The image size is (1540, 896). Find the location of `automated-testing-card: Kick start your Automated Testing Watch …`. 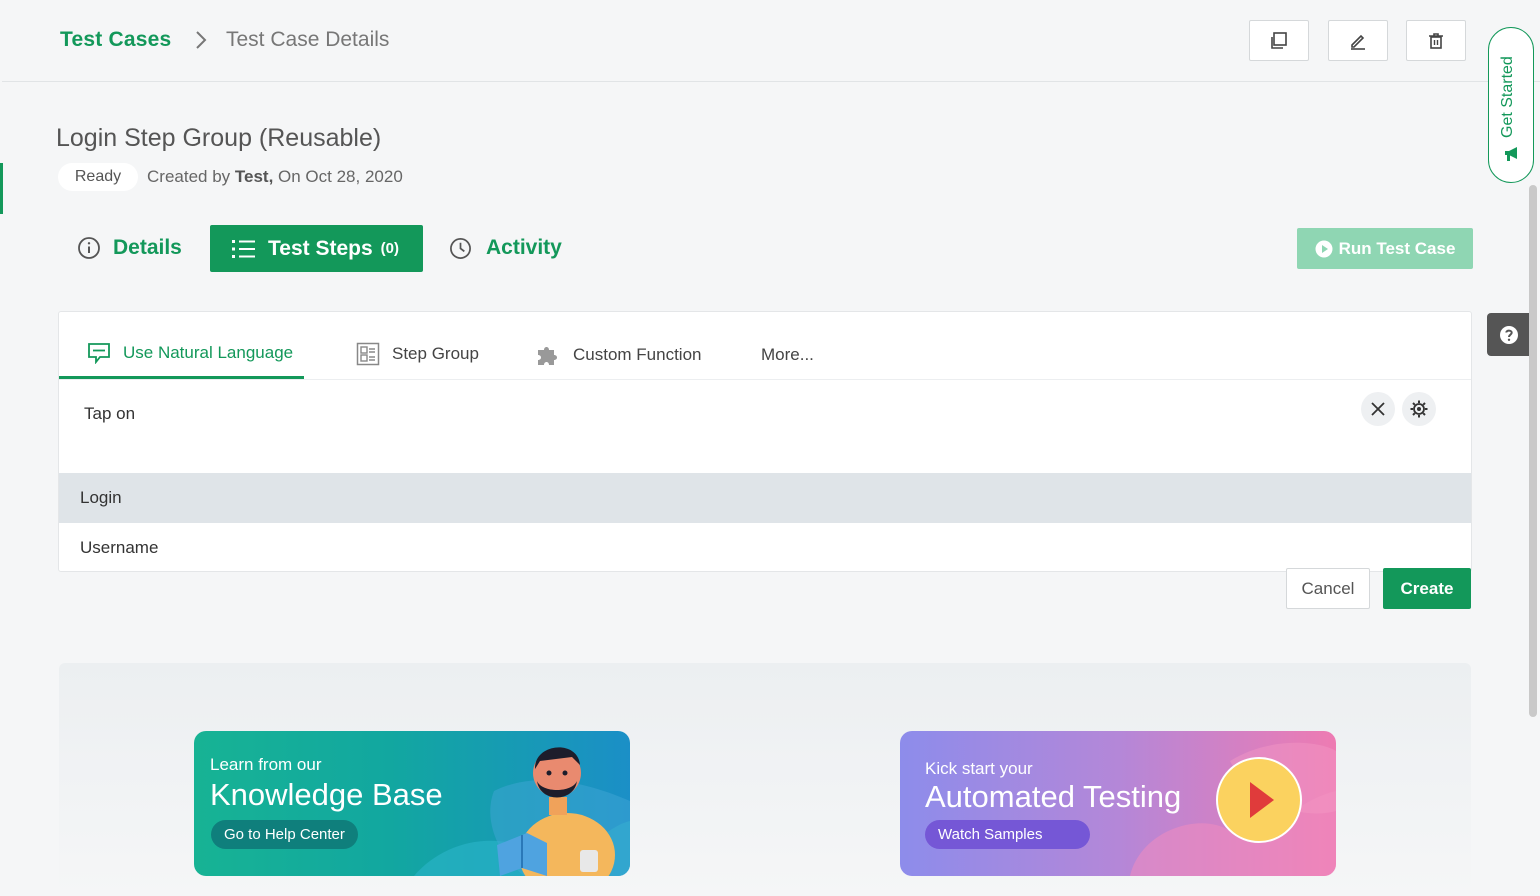

automated-testing-card: Kick start your Automated Testing Watch … is located at coordinates (1118, 803).